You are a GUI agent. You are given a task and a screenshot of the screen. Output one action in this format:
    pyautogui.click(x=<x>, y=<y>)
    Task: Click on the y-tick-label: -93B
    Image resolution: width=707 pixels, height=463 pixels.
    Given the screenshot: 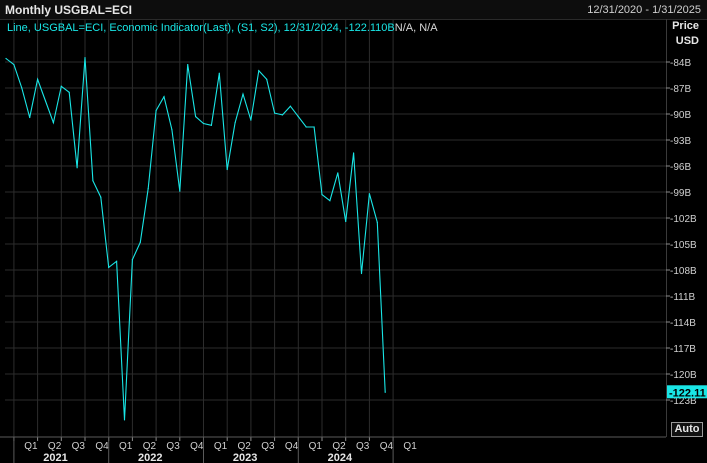 What is the action you would take?
    pyautogui.click(x=680, y=141)
    